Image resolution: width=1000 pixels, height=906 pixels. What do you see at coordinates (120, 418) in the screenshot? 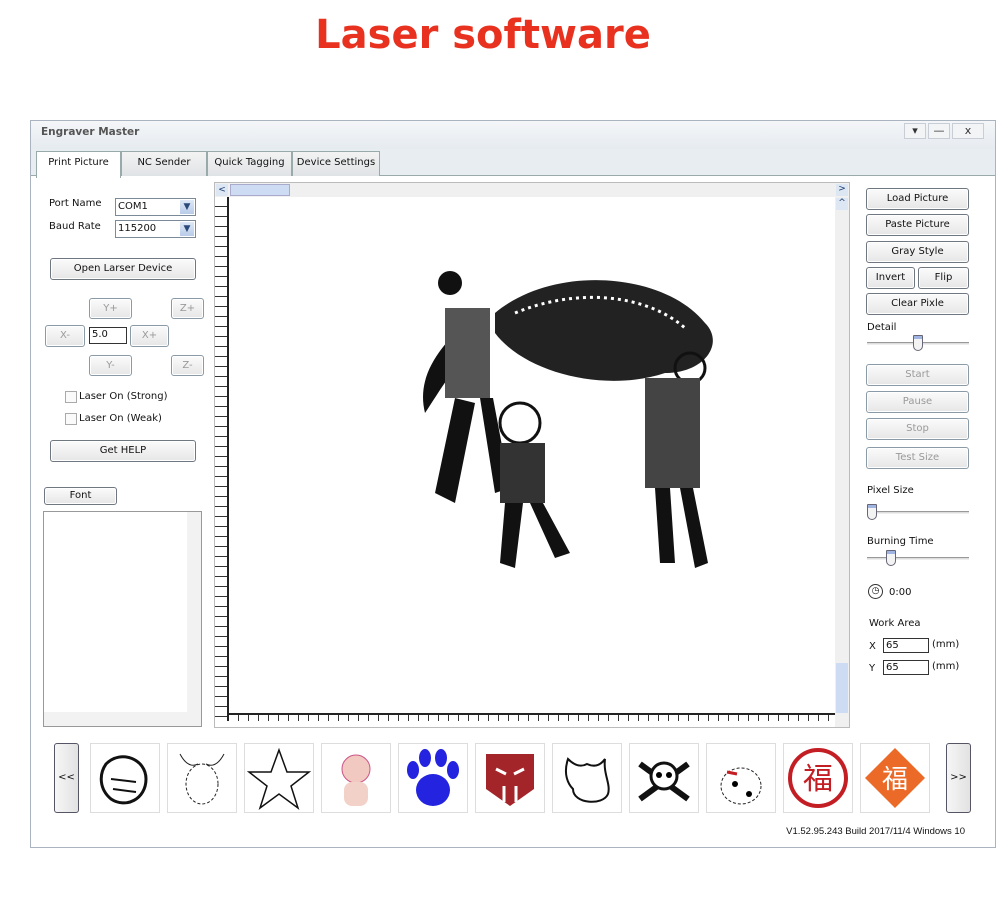
I see `laser-weak-label: Laser On (Weak)` at bounding box center [120, 418].